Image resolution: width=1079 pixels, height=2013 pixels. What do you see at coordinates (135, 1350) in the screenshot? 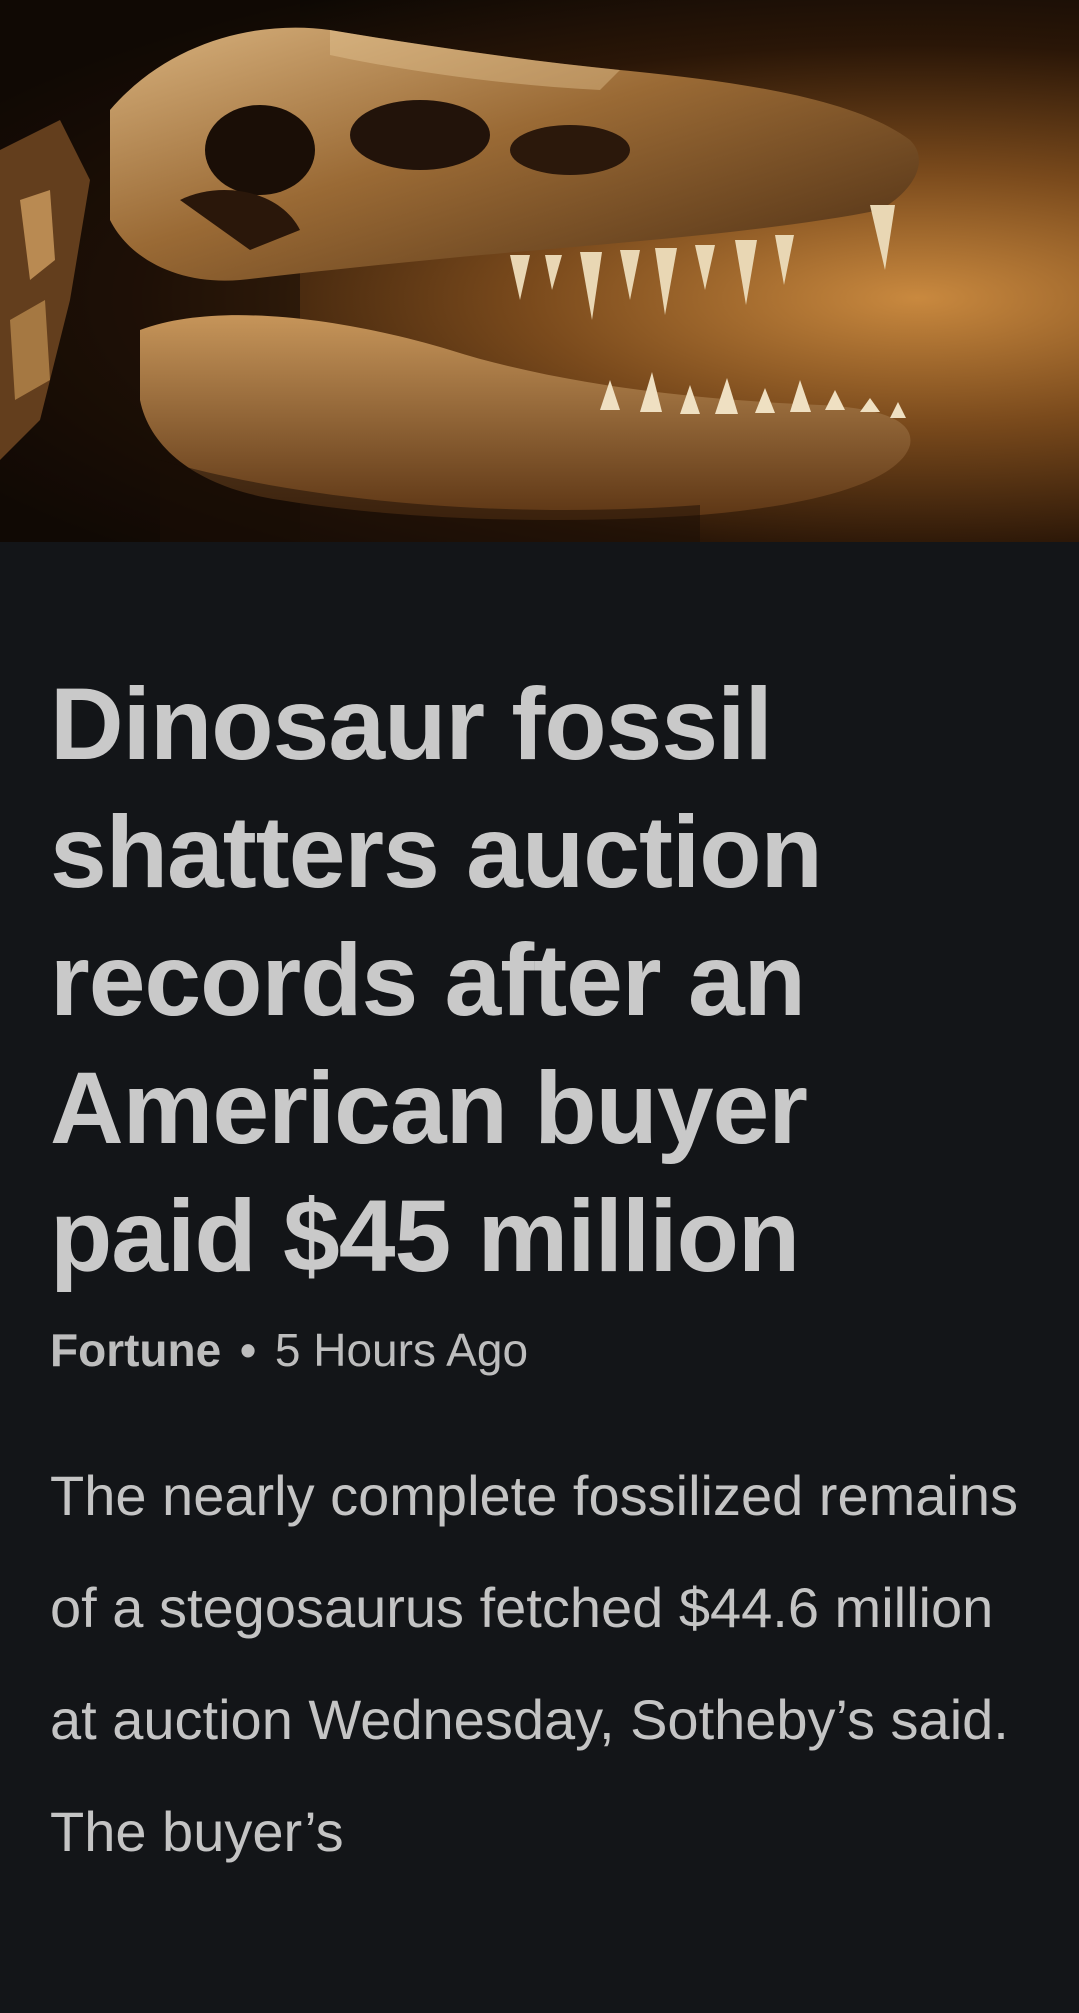
I see `source-name: Fortune` at bounding box center [135, 1350].